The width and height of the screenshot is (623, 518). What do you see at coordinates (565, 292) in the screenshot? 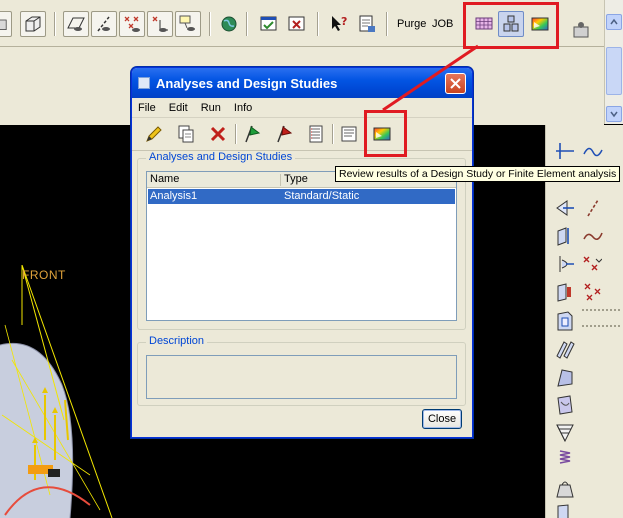
I see `hole-icon` at bounding box center [565, 292].